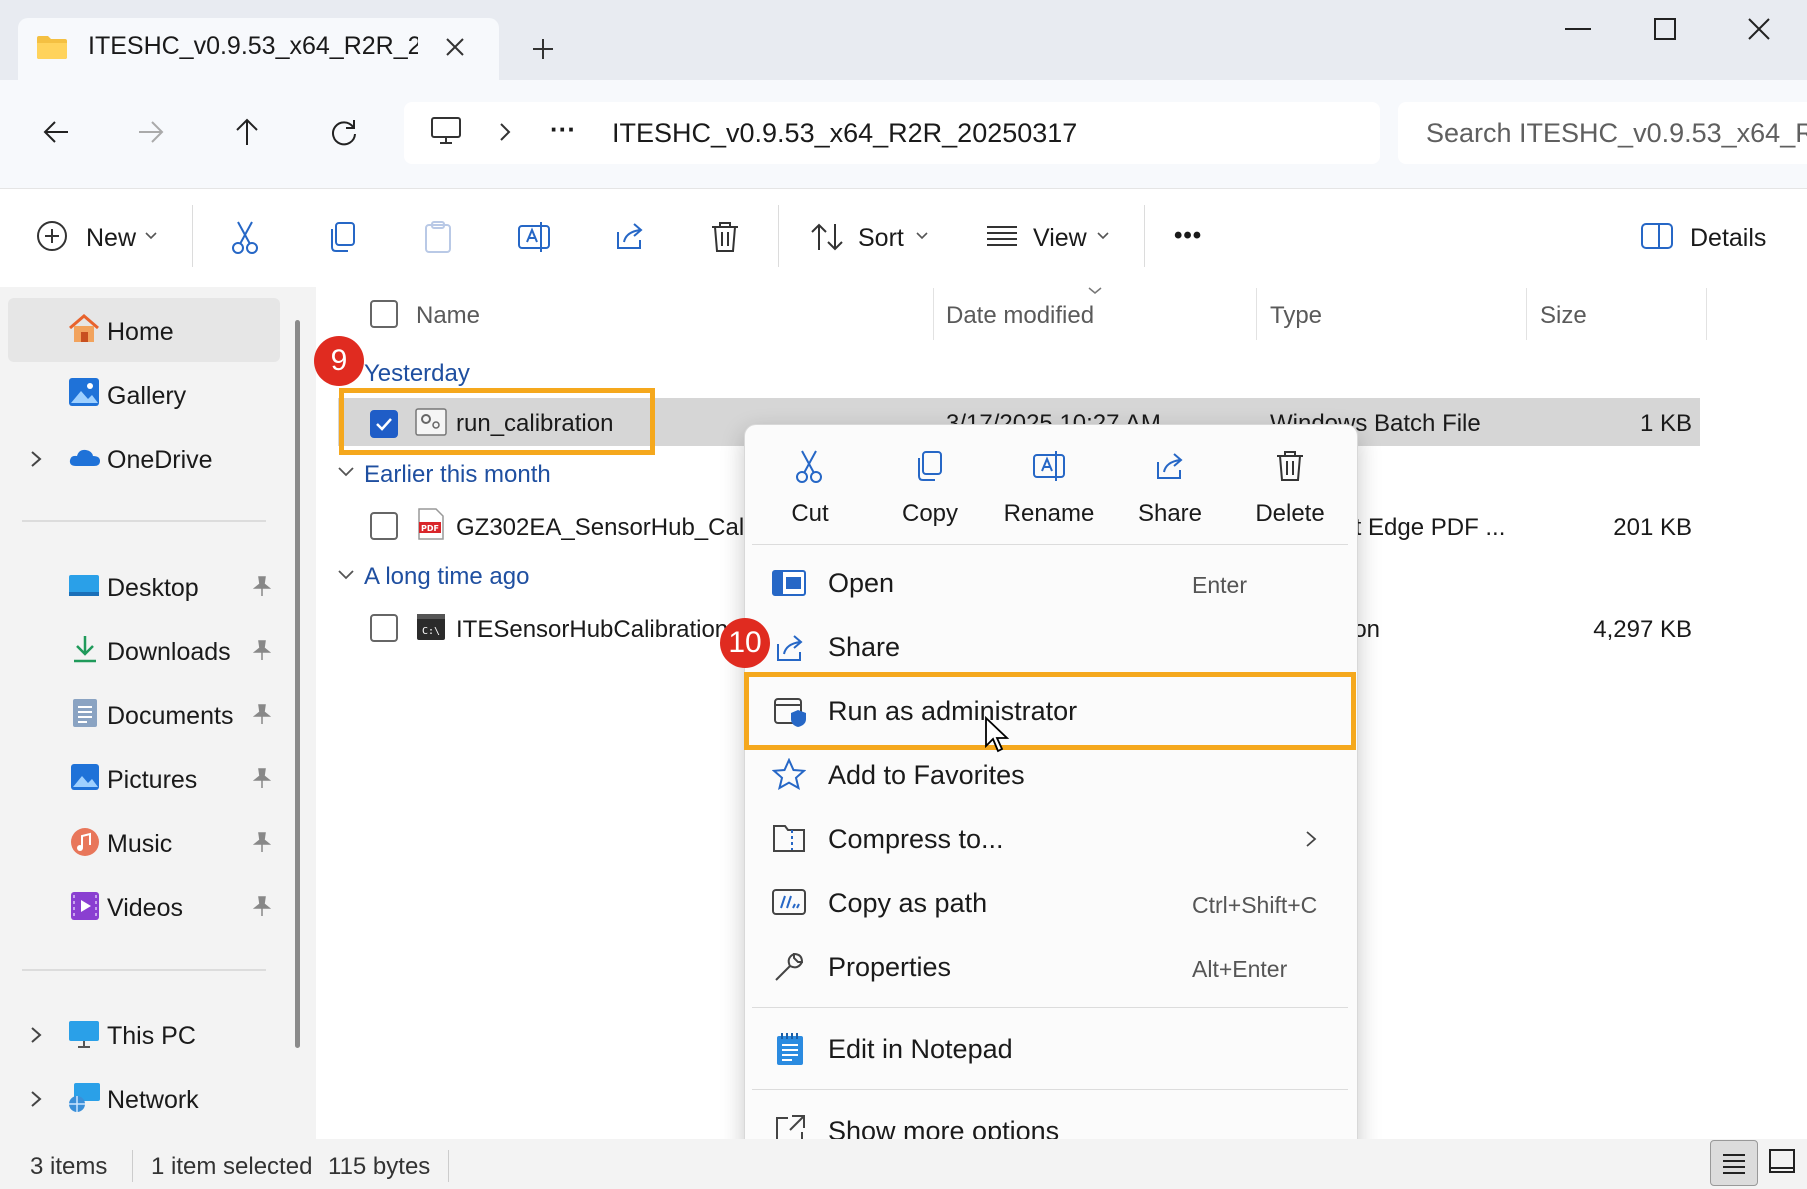 The height and width of the screenshot is (1189, 1807). Describe the element at coordinates (810, 514) in the screenshot. I see `context-cut-button: Cut` at that location.